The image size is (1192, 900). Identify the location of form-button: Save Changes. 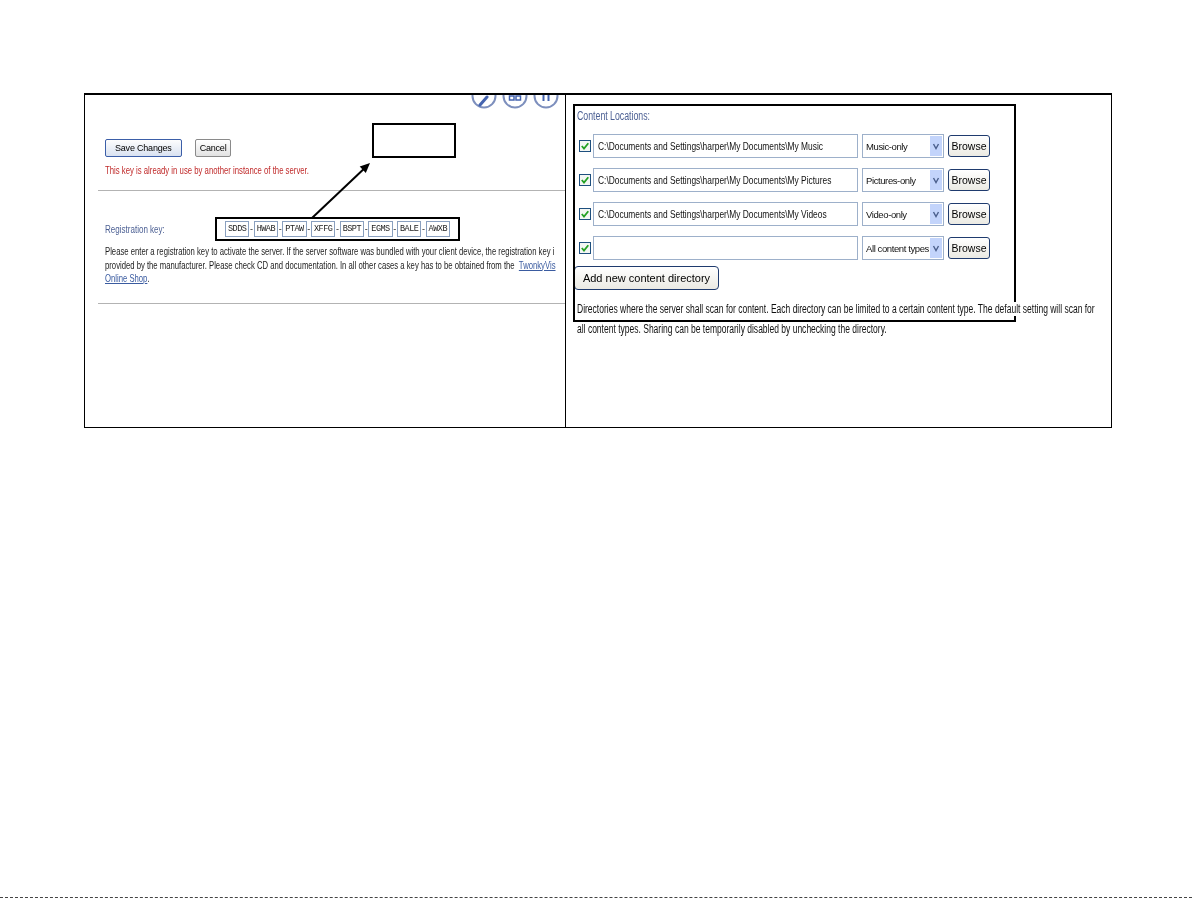
(143, 148).